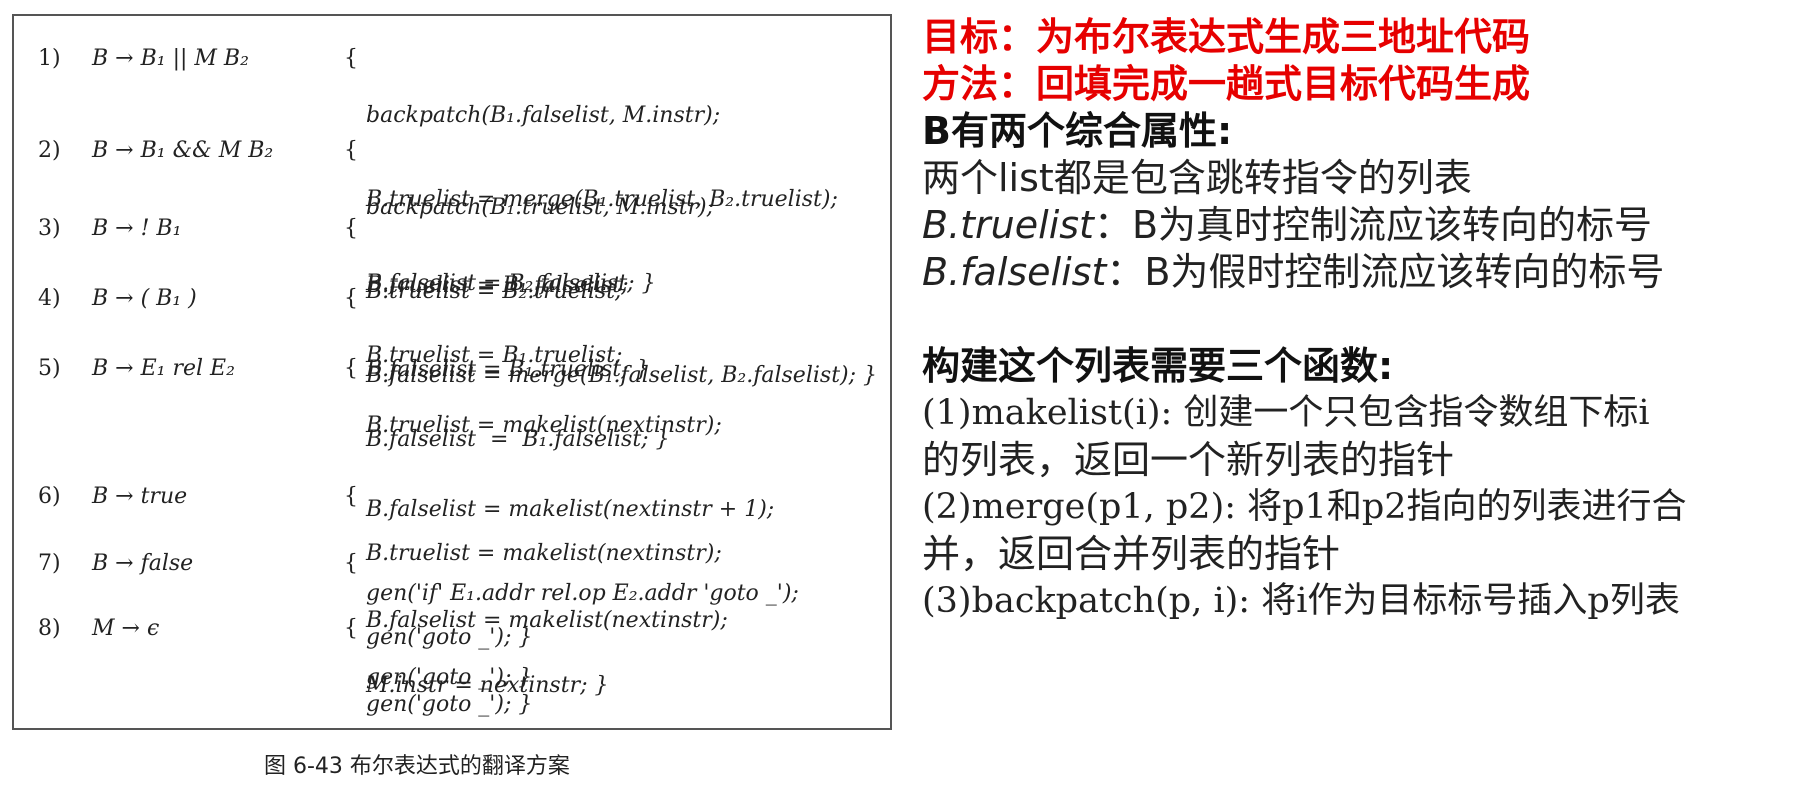 The width and height of the screenshot is (1795, 796). I want to click on functions-heading: 构建这个列表需要三个函数:, so click(1158, 366).